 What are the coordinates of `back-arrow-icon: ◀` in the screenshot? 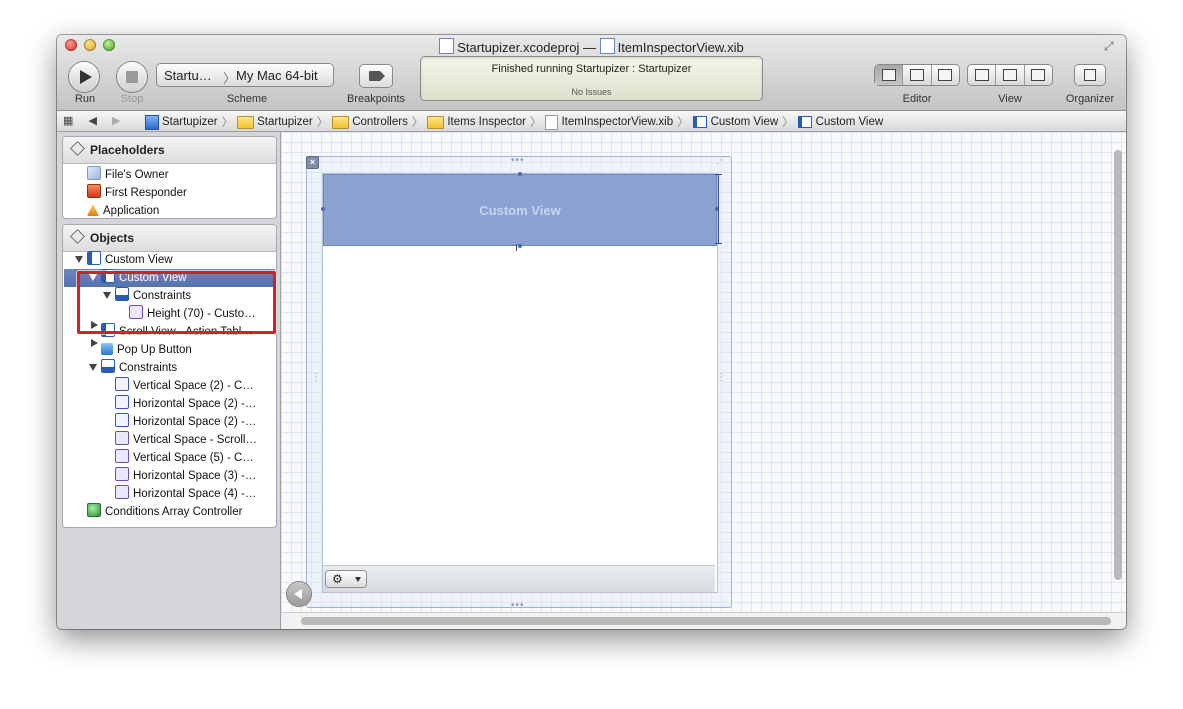 It's located at (92, 121).